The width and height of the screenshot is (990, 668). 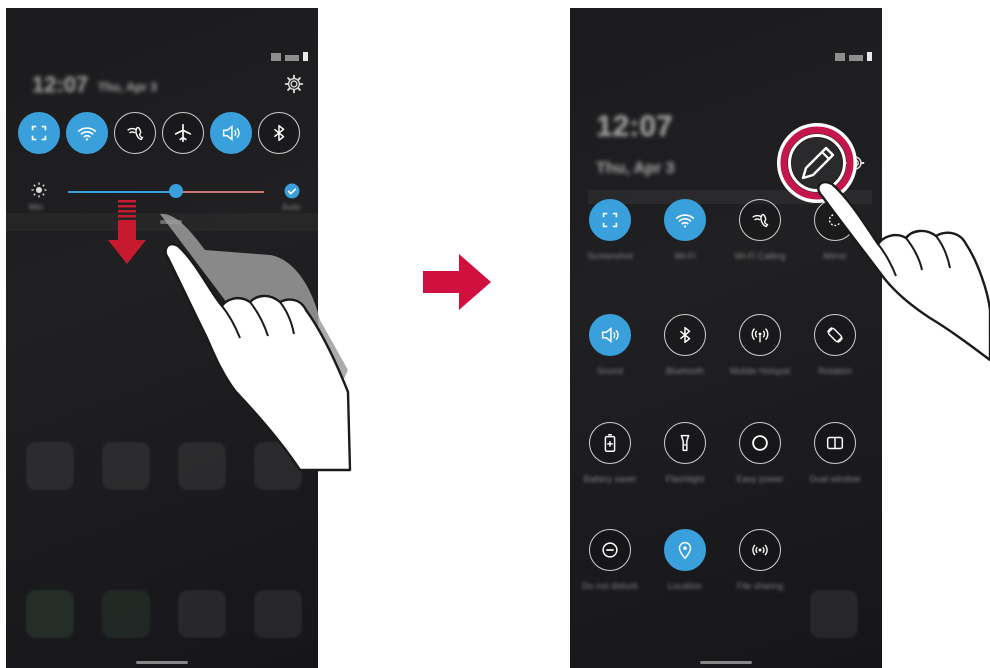 What do you see at coordinates (126, 614) in the screenshot?
I see `app-messages-icon` at bounding box center [126, 614].